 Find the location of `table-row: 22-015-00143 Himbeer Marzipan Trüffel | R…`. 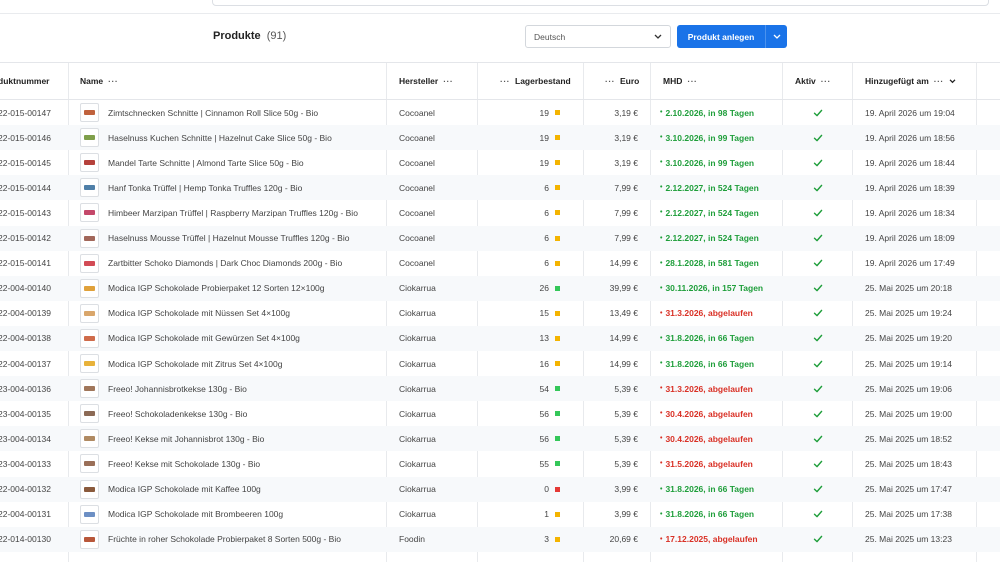

table-row: 22-015-00143 Himbeer Marzipan Trüffel | R… is located at coordinates (500, 212).